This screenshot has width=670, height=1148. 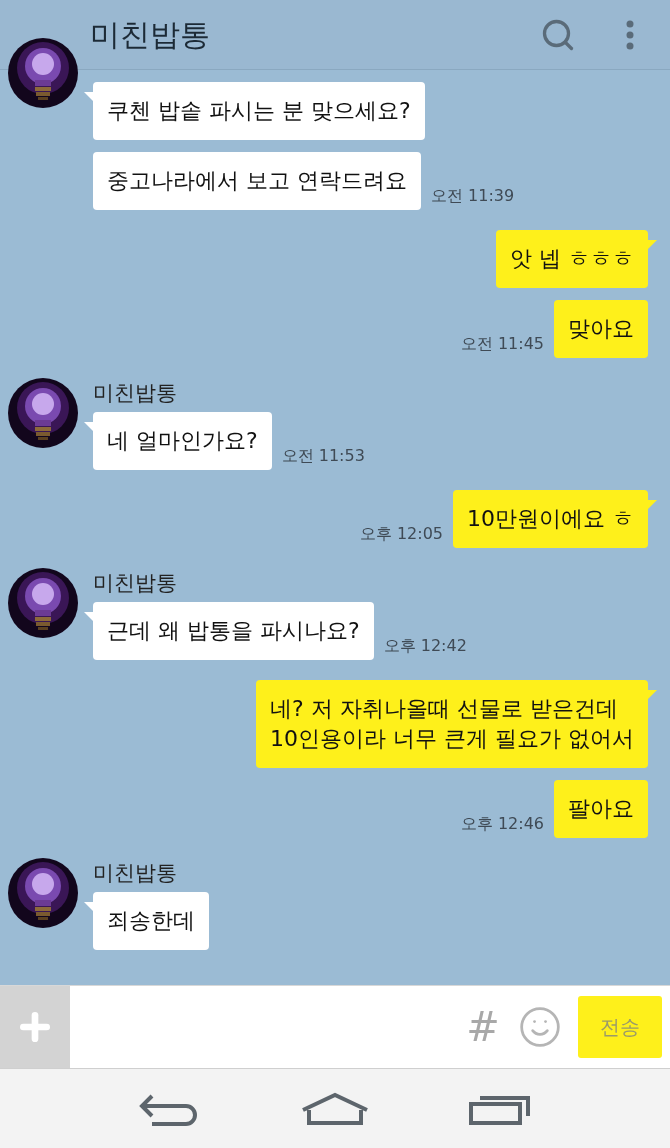 What do you see at coordinates (601, 329) in the screenshot?
I see `message-bubble: 맞아요` at bounding box center [601, 329].